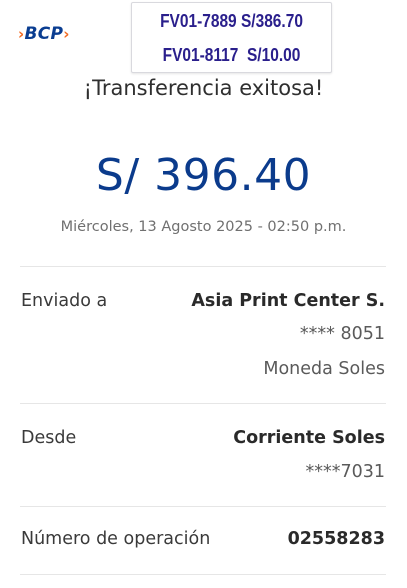 This screenshot has width=407, height=588. What do you see at coordinates (66, 34) in the screenshot?
I see `logo-right-mark: ›` at bounding box center [66, 34].